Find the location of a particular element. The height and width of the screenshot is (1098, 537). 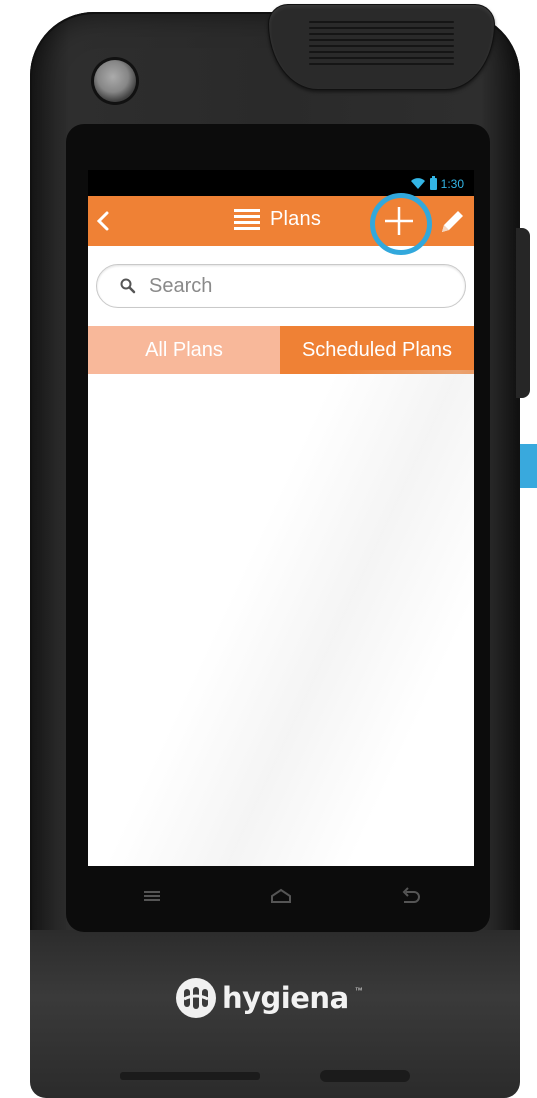

battery-icon is located at coordinates (433, 183).